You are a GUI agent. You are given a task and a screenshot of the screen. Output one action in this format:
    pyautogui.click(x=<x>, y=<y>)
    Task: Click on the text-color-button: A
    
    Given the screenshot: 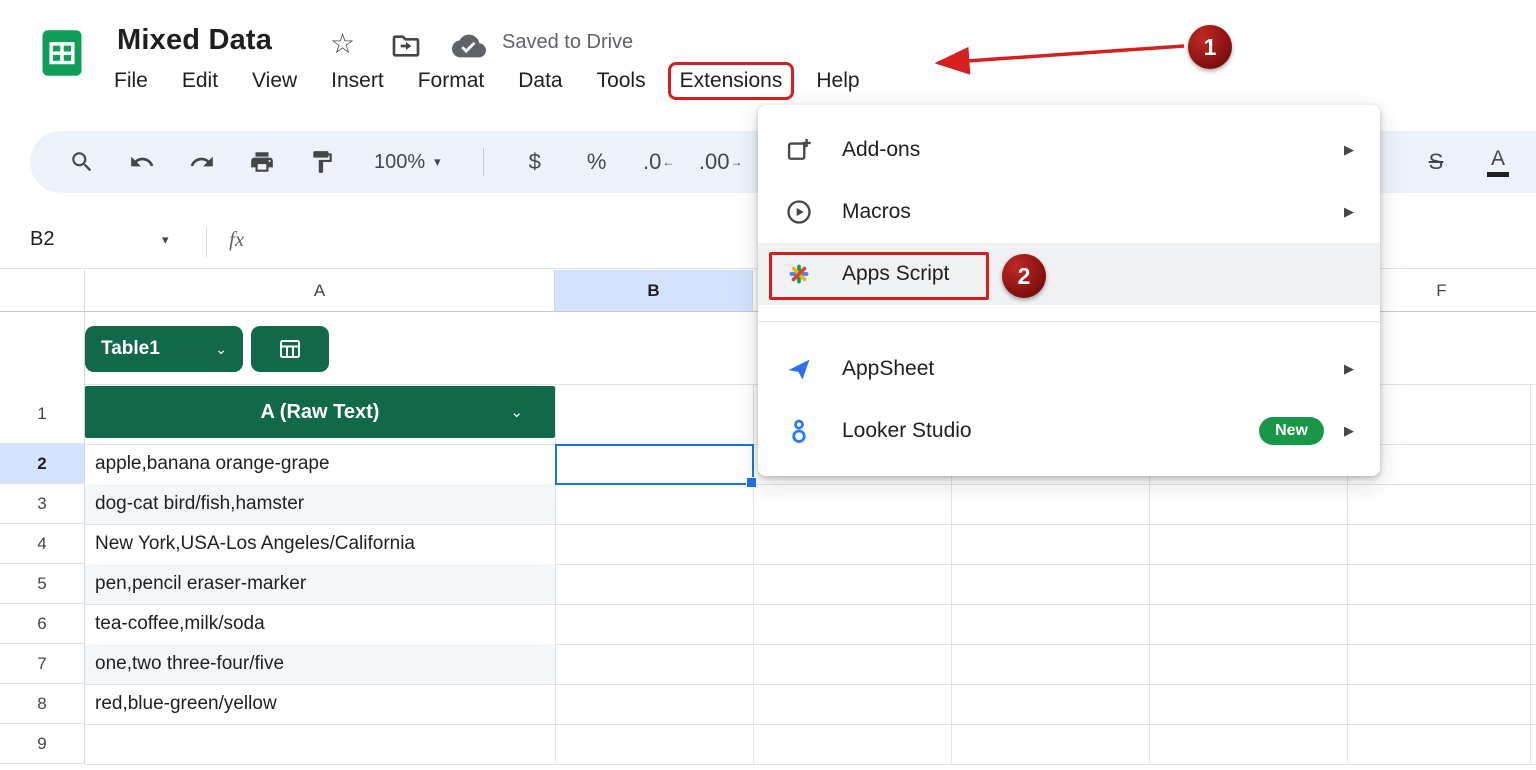 What is the action you would take?
    pyautogui.click(x=1498, y=162)
    